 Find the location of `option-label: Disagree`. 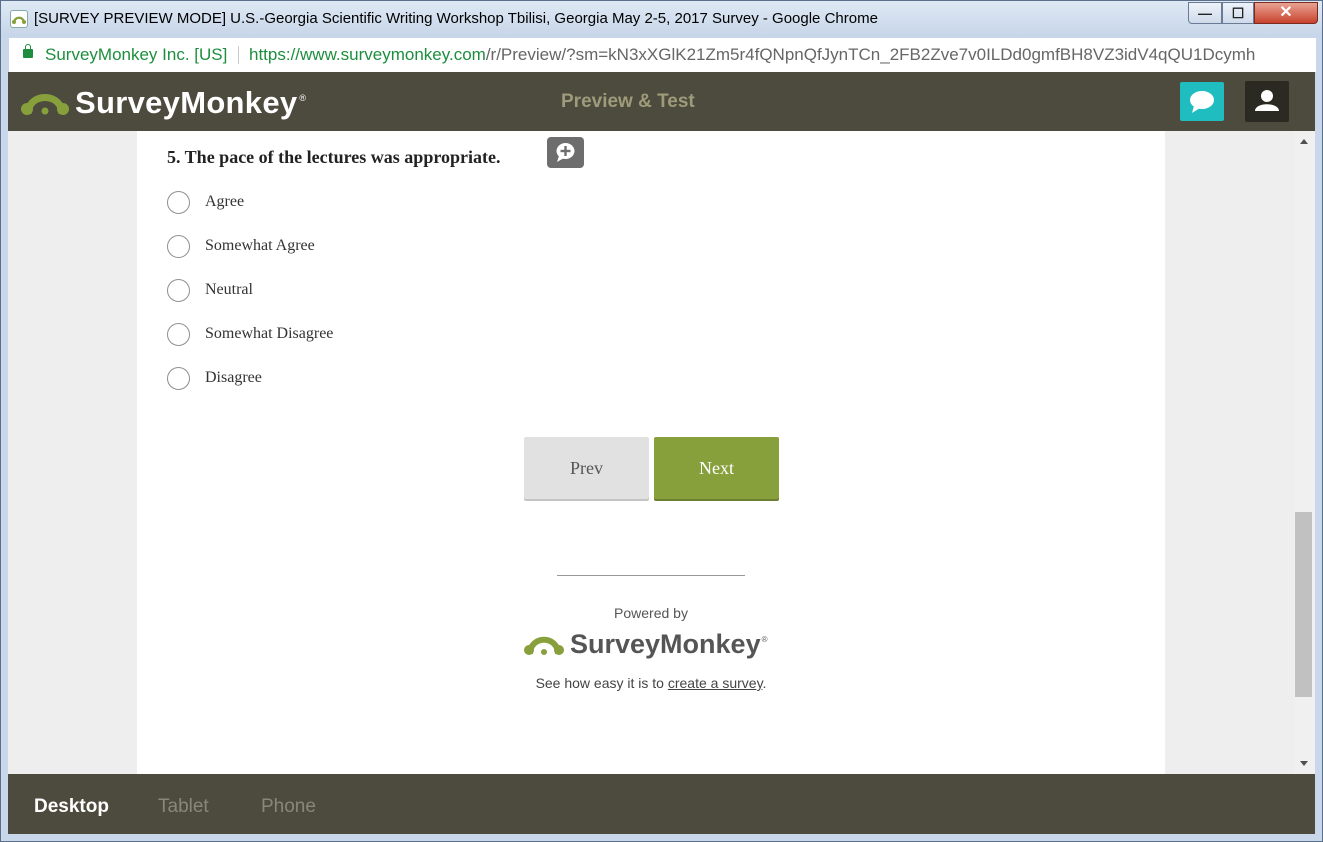

option-label: Disagree is located at coordinates (233, 378).